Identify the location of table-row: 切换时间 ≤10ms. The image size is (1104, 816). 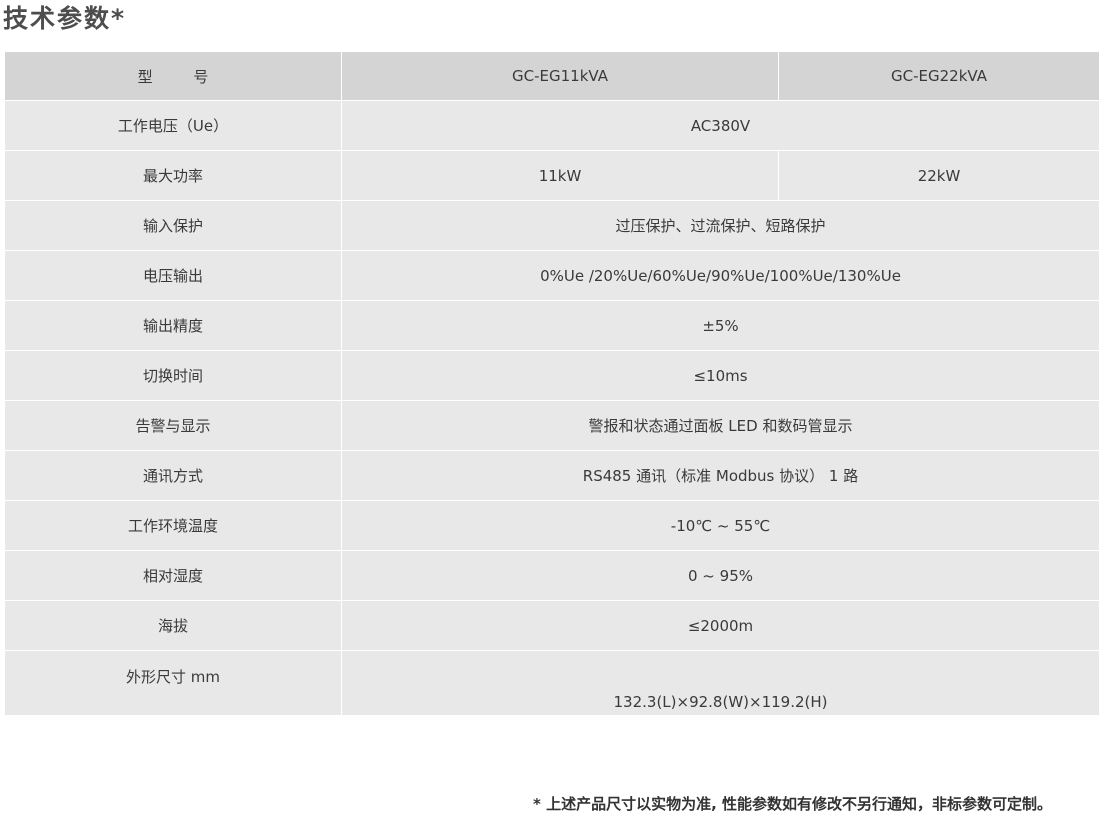
(552, 375).